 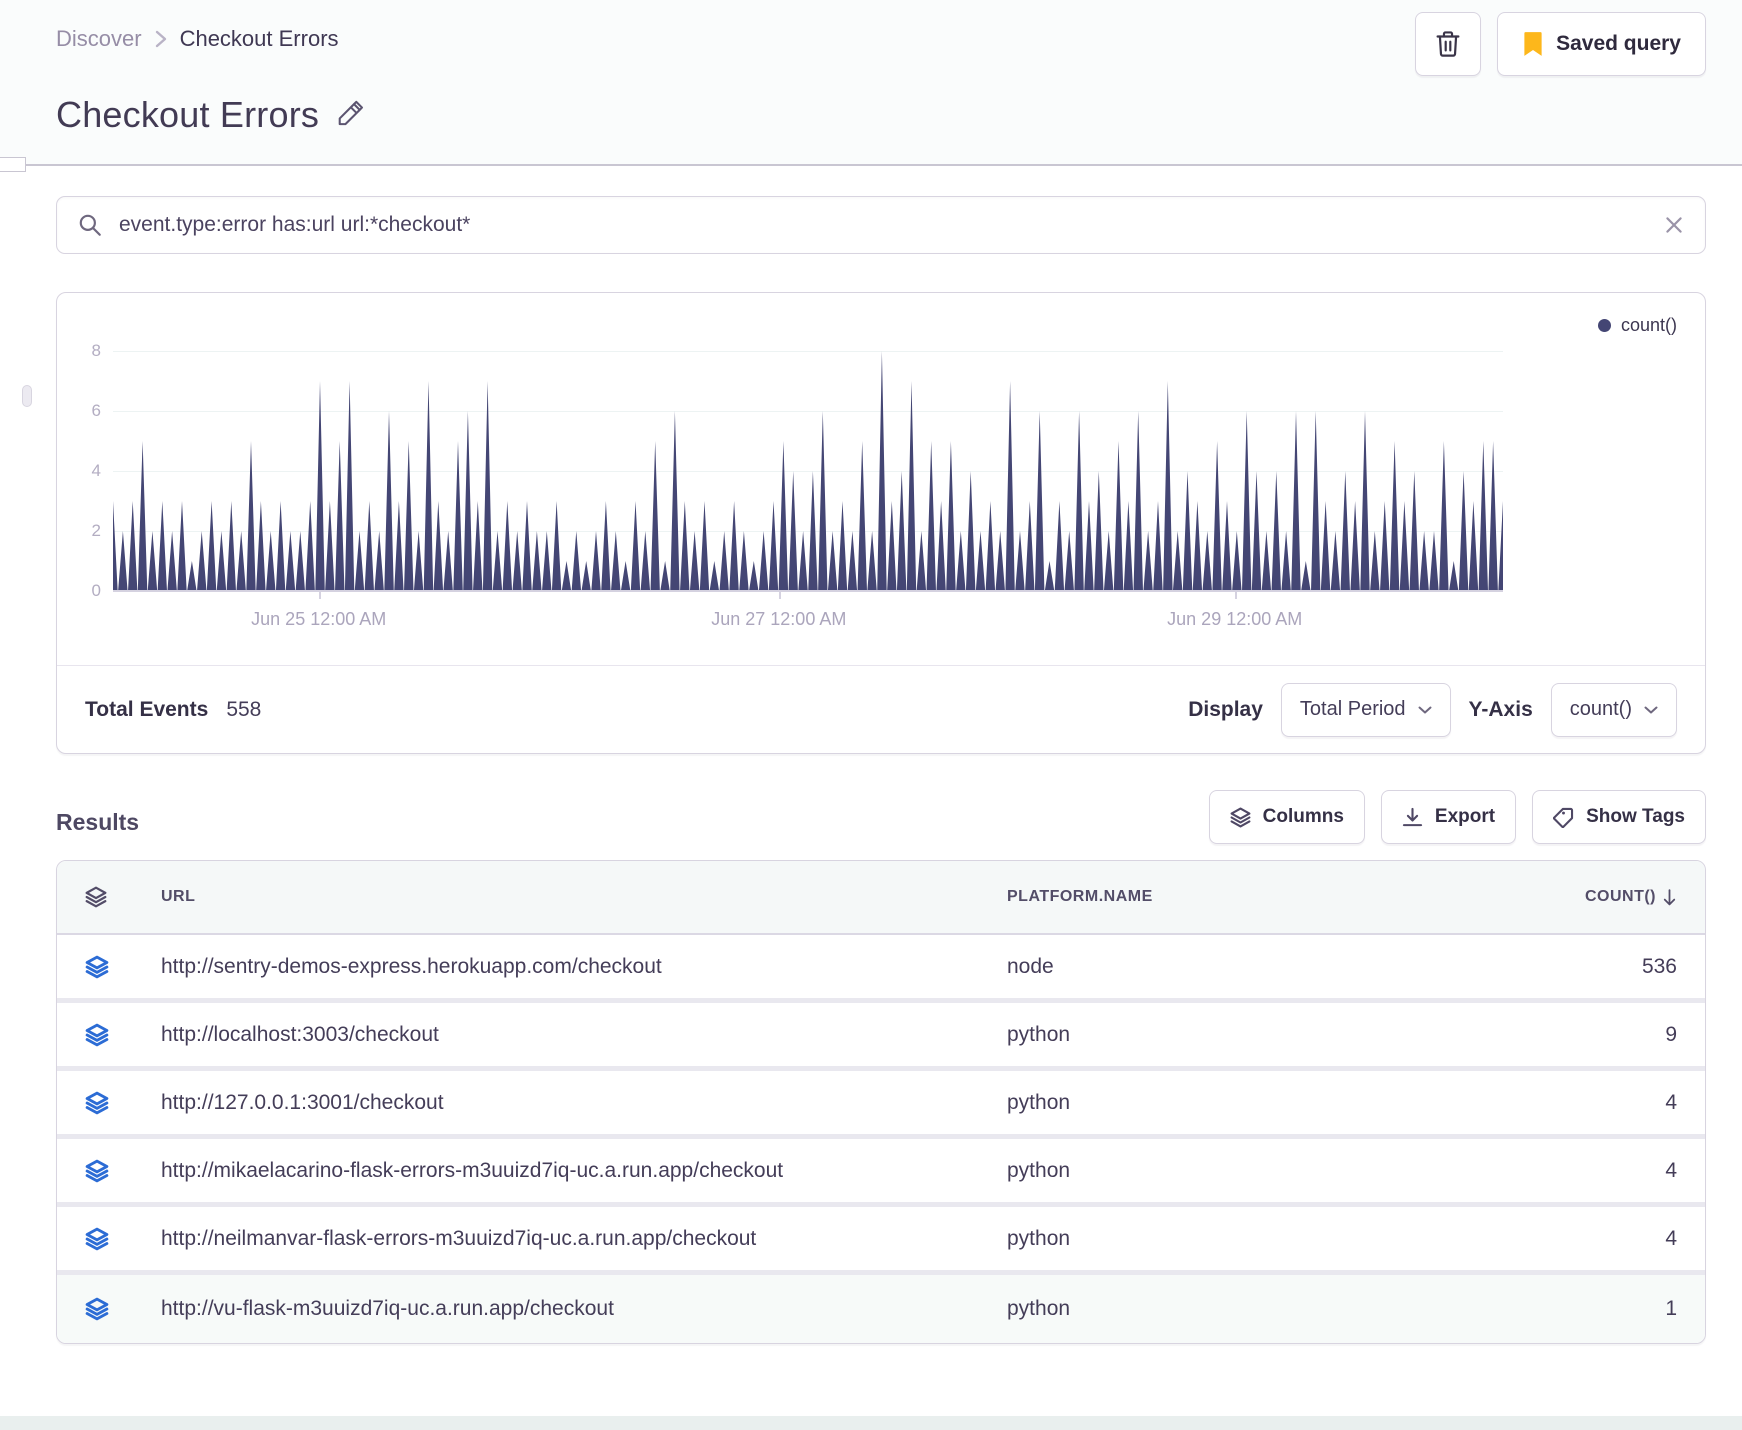 I want to click on search-icon, so click(x=90, y=225).